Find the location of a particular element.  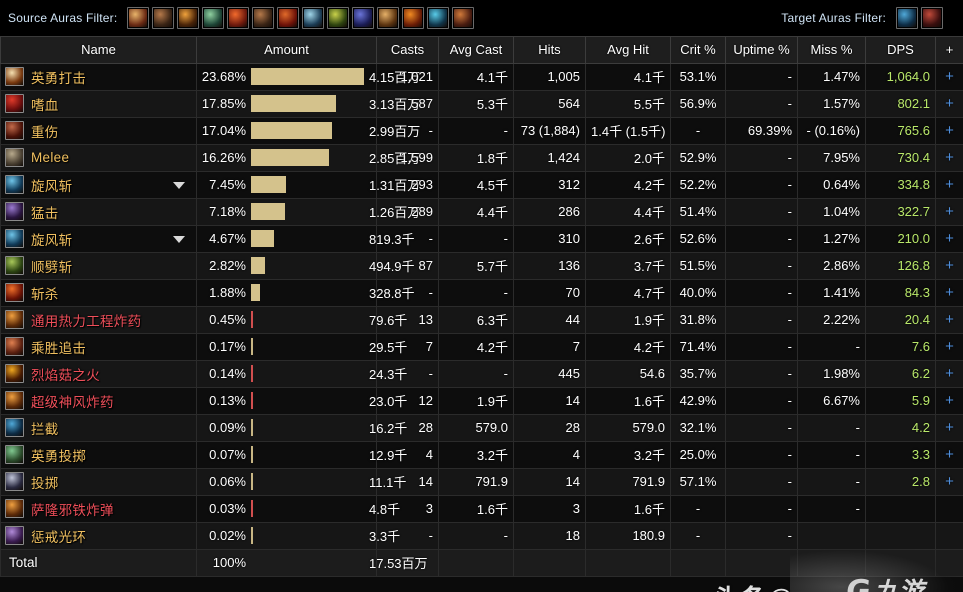

aura-icon-totem is located at coordinates (338, 18).